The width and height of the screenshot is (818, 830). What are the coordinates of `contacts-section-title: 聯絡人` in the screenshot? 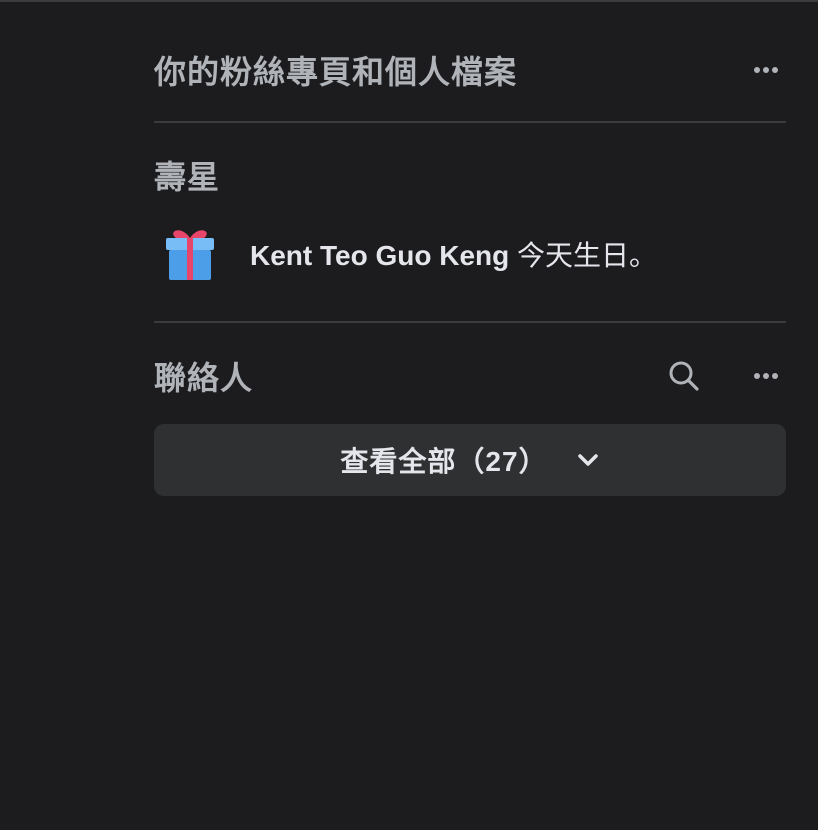 It's located at (204, 378).